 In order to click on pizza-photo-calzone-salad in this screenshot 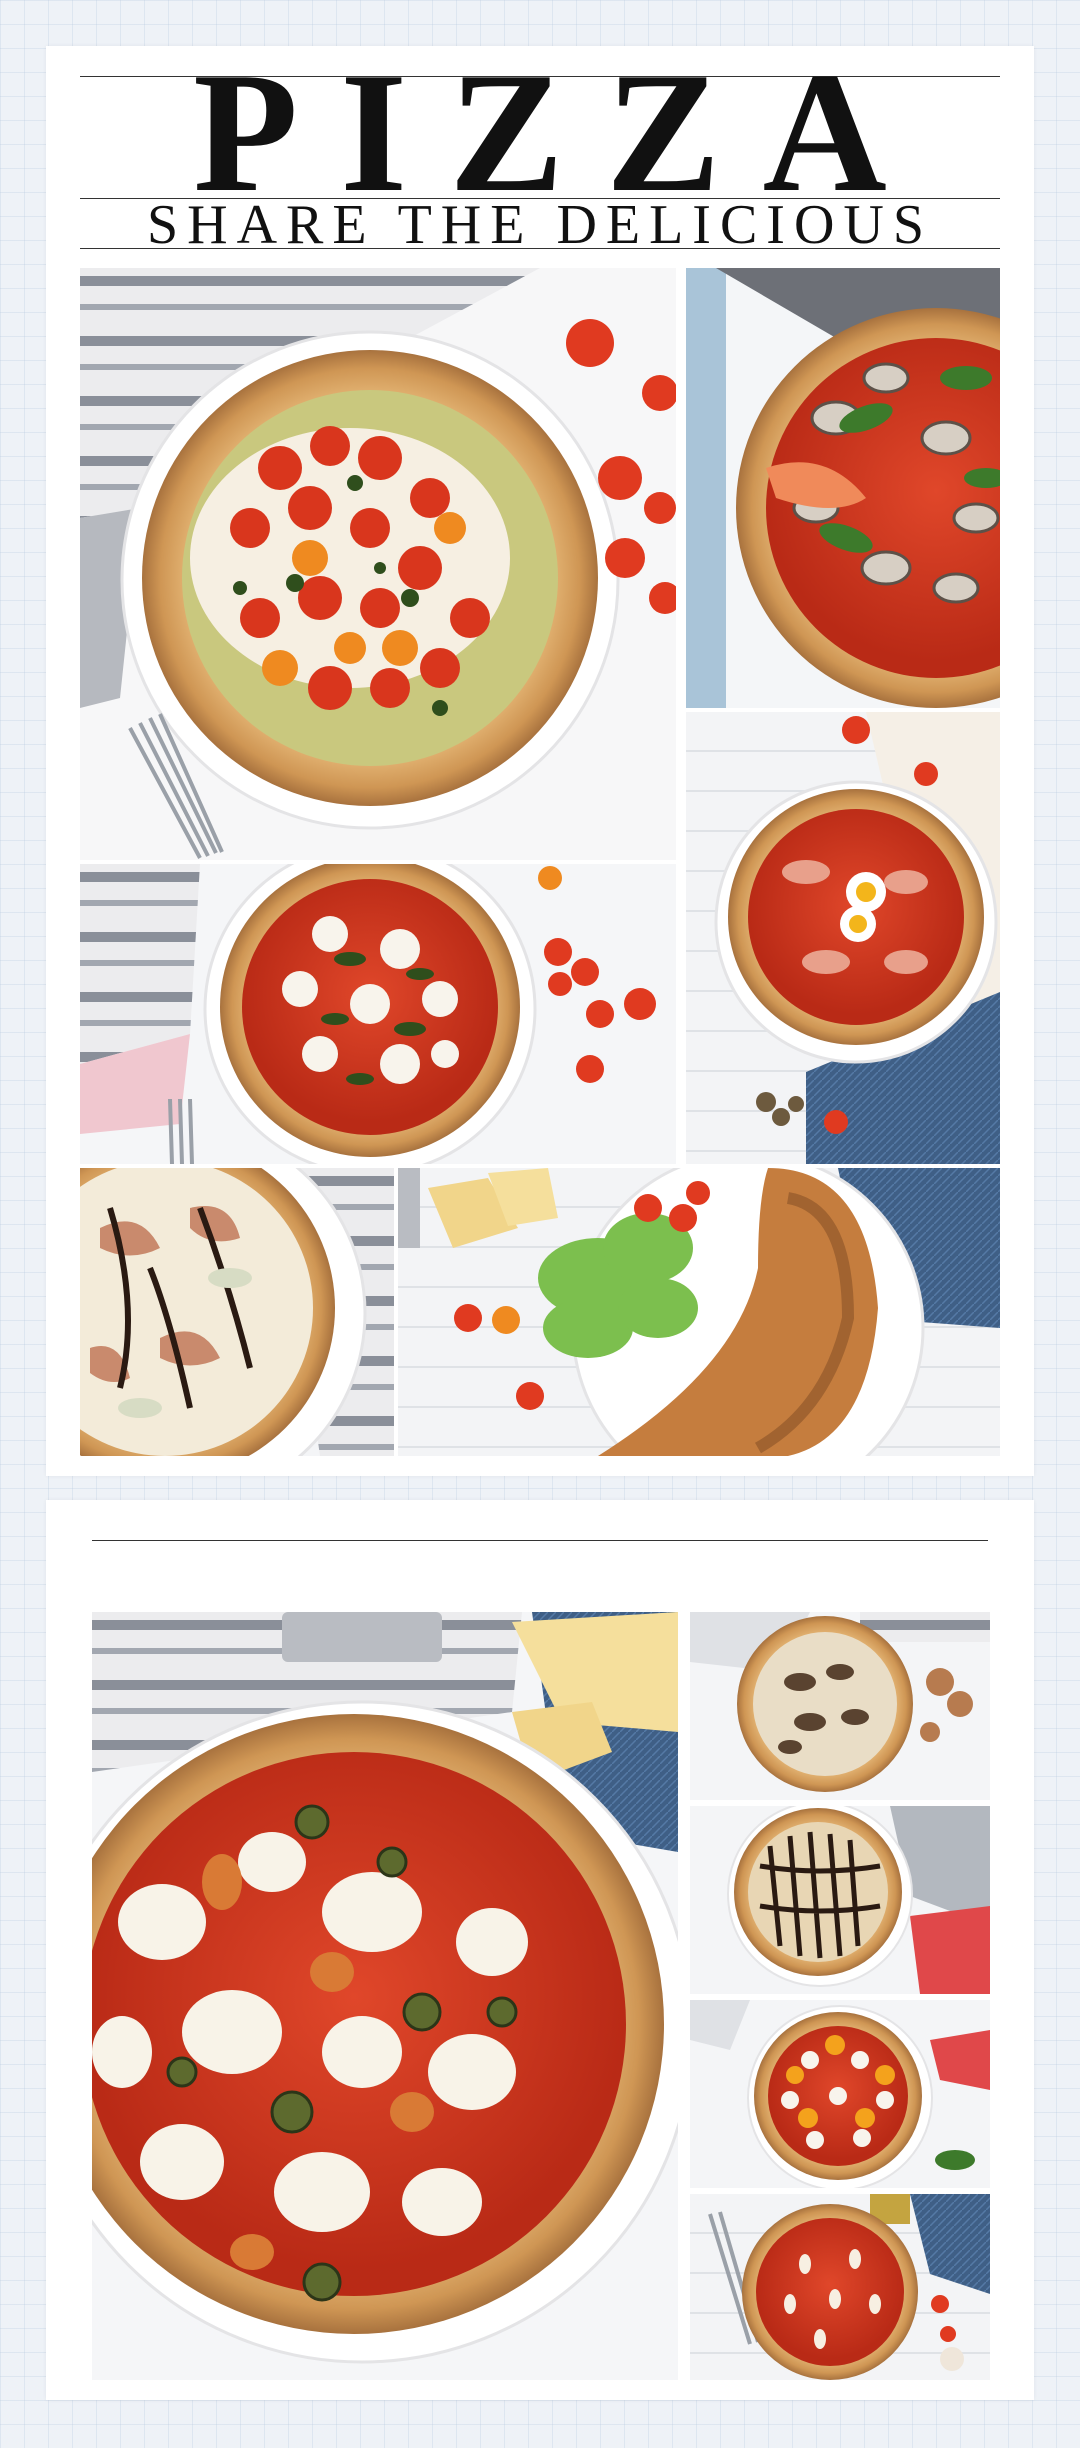, I will do `click(699, 1312)`.